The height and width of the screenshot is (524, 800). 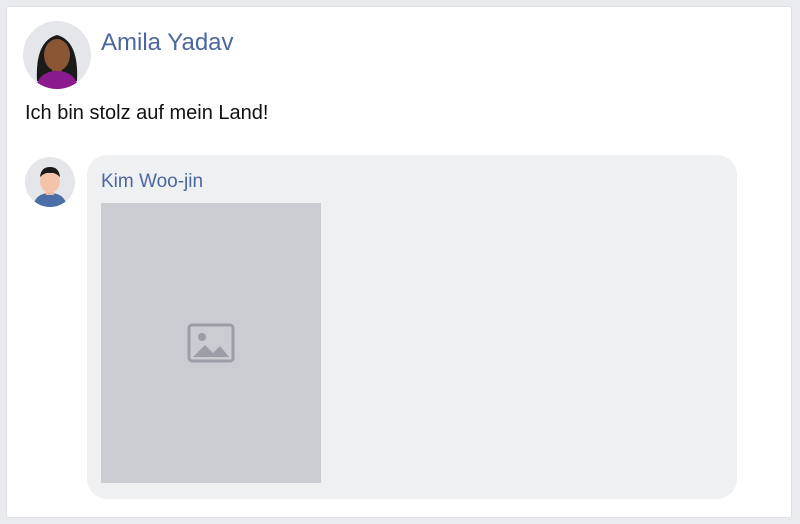 I want to click on comment-avatar, so click(x=50, y=182).